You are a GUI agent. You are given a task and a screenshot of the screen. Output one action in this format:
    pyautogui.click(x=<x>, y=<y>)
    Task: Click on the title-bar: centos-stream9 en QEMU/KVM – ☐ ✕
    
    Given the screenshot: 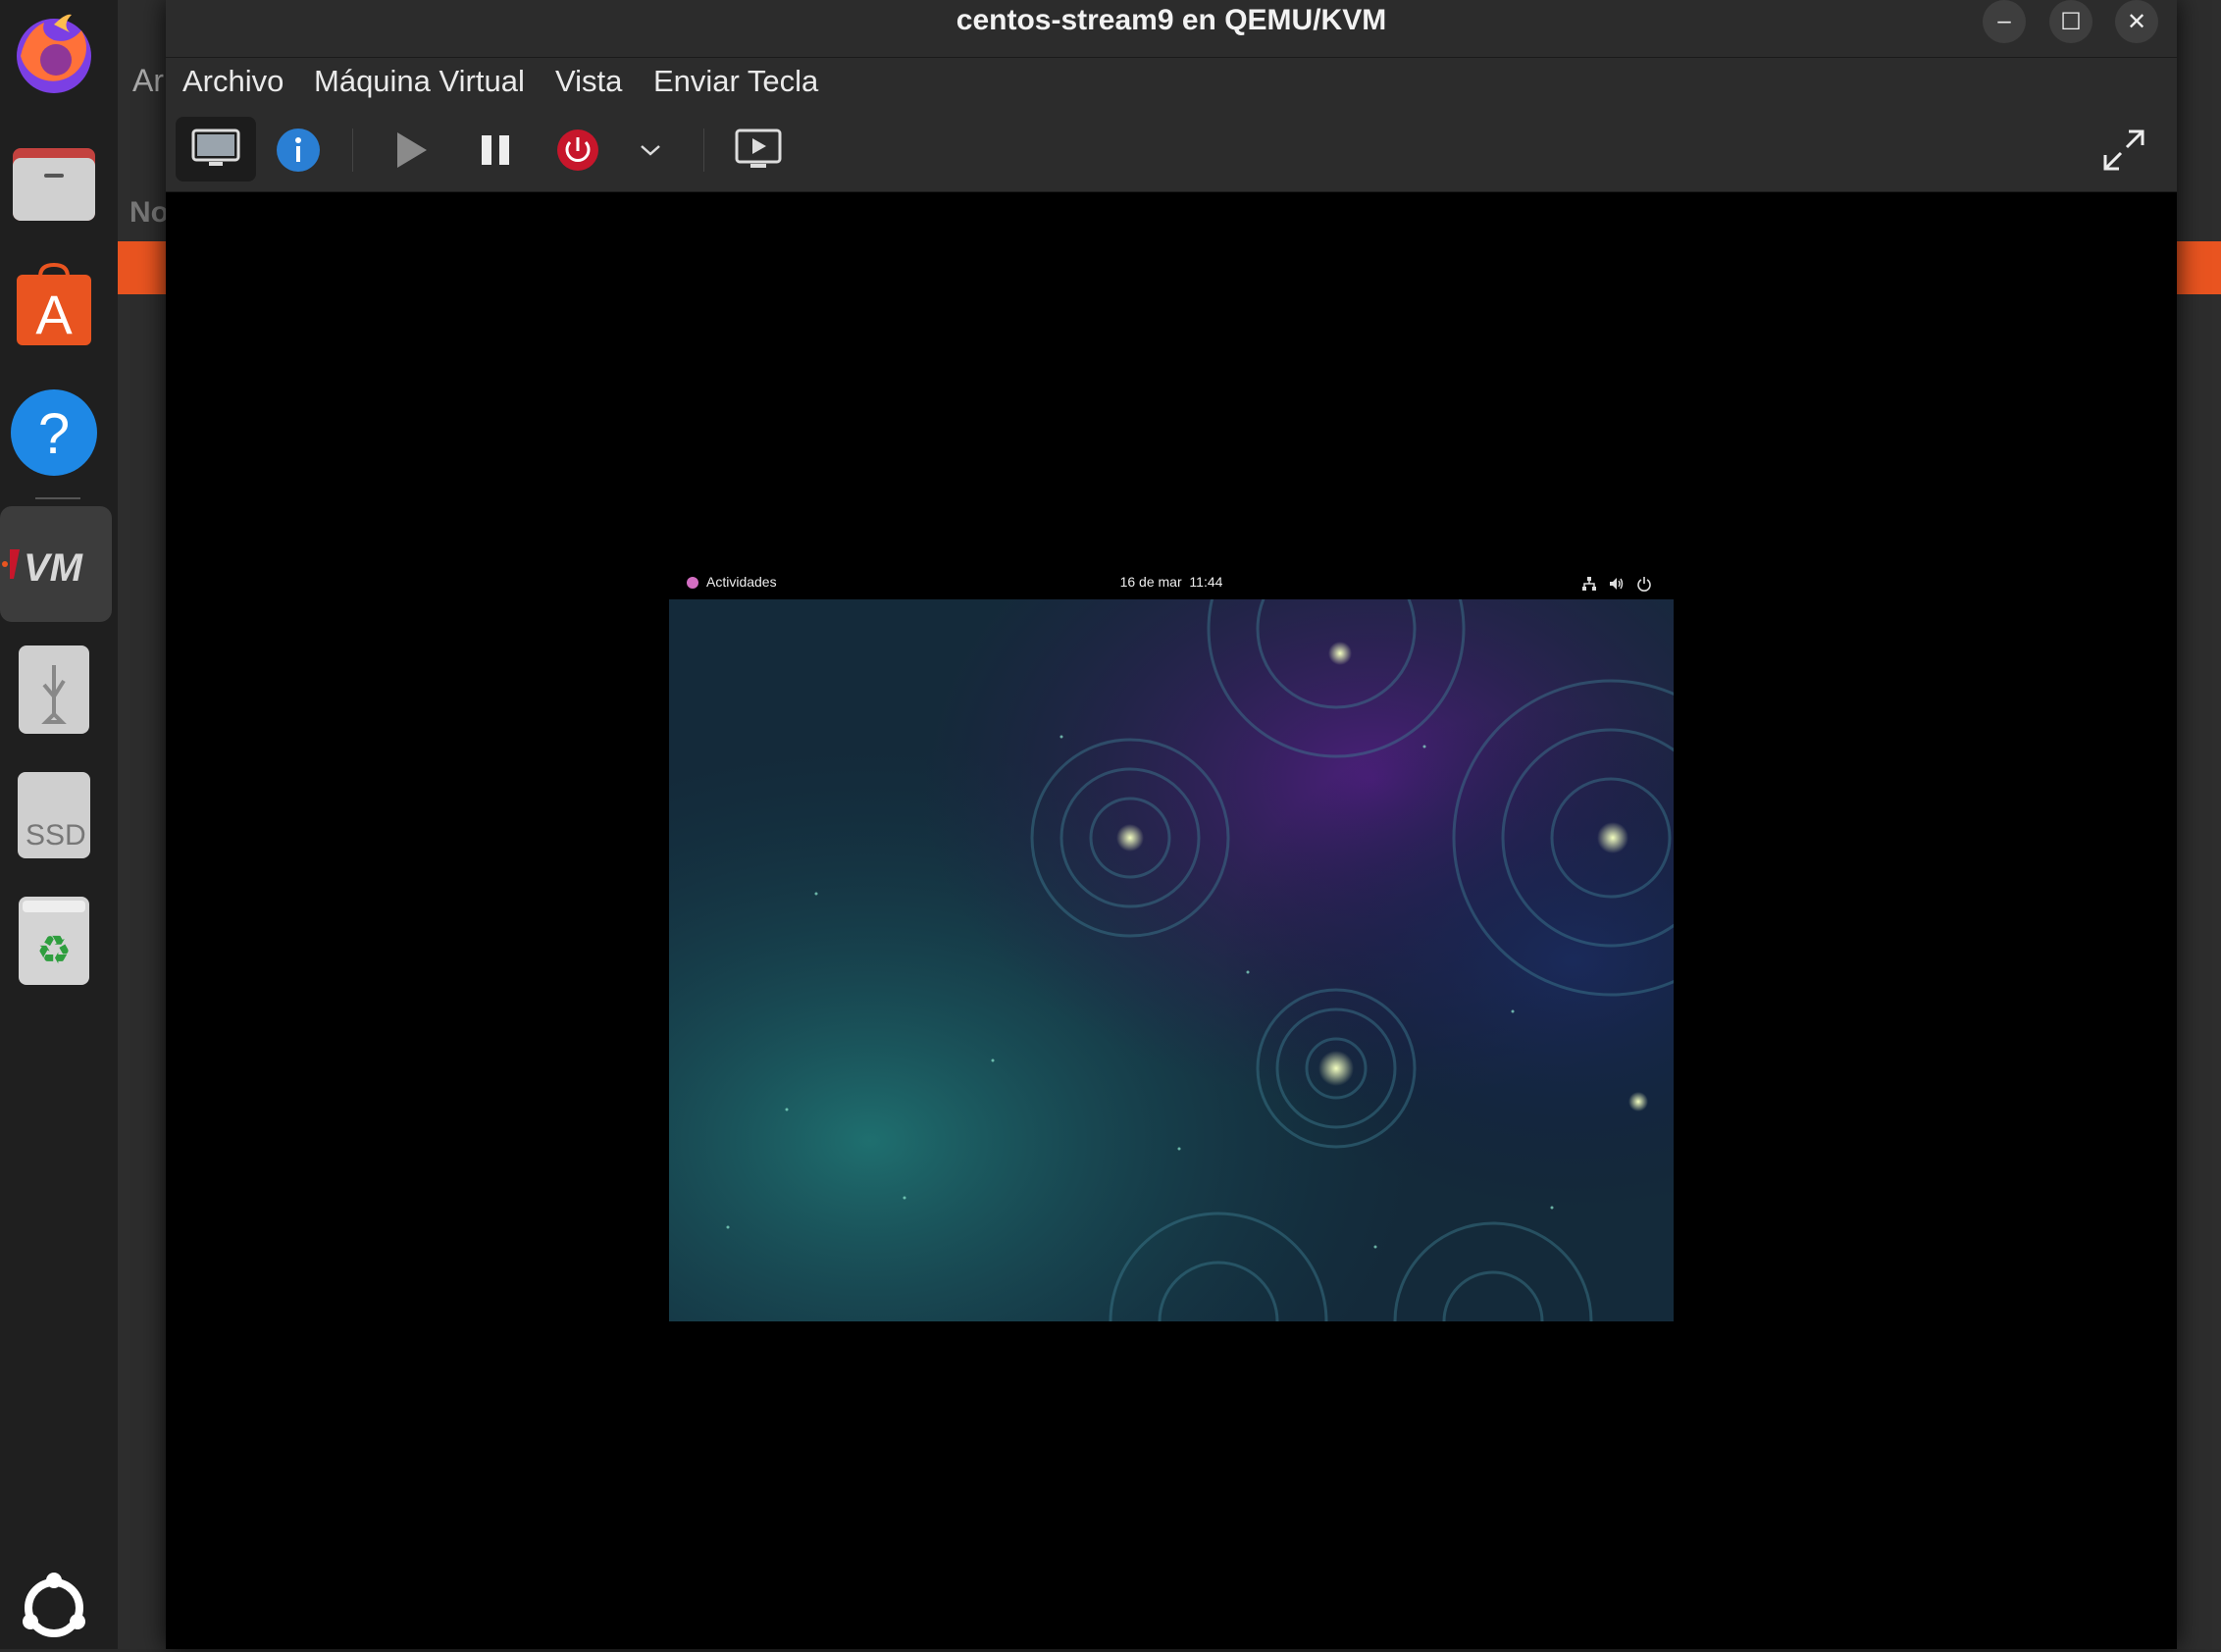 What is the action you would take?
    pyautogui.click(x=1171, y=29)
    